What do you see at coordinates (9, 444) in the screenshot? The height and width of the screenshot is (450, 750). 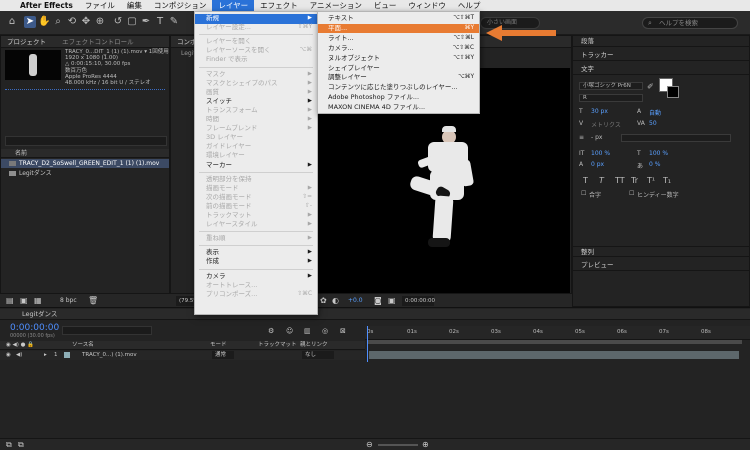 I see `toggle-switches-icon: ⧉` at bounding box center [9, 444].